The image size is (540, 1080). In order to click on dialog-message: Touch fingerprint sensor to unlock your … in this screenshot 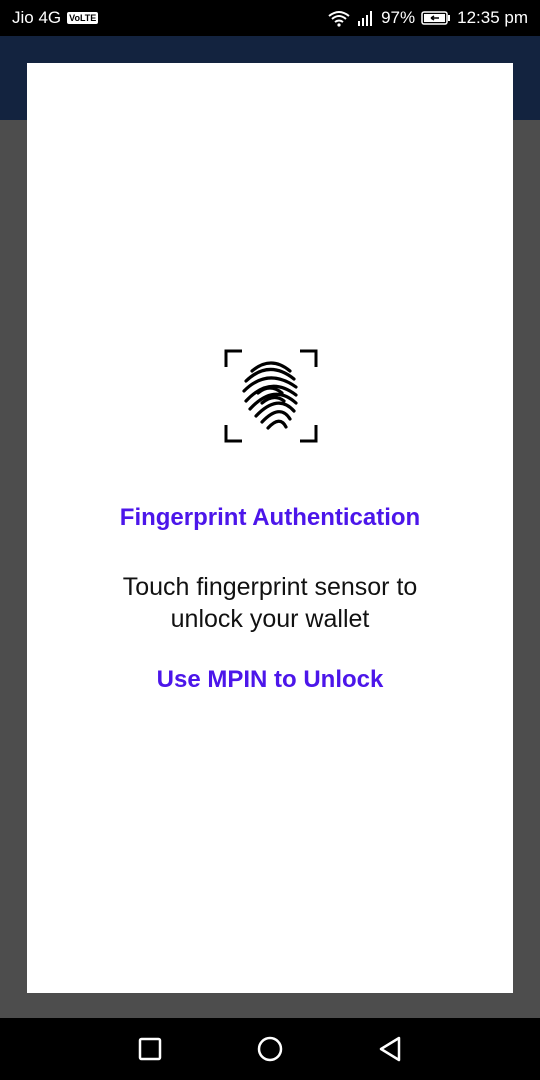, I will do `click(270, 603)`.